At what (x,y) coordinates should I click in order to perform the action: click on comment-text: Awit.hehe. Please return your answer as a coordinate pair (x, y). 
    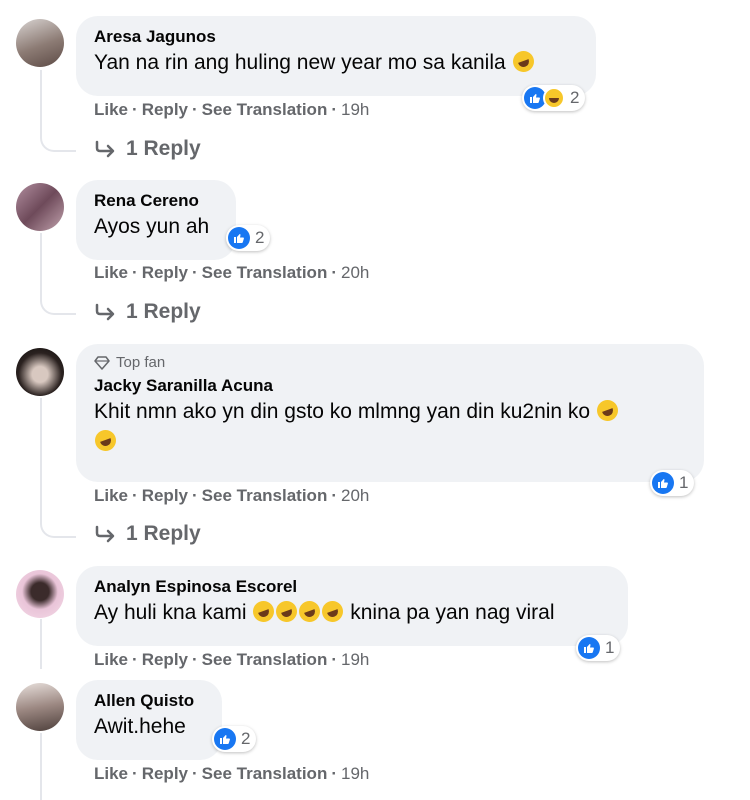
    Looking at the image, I should click on (140, 726).